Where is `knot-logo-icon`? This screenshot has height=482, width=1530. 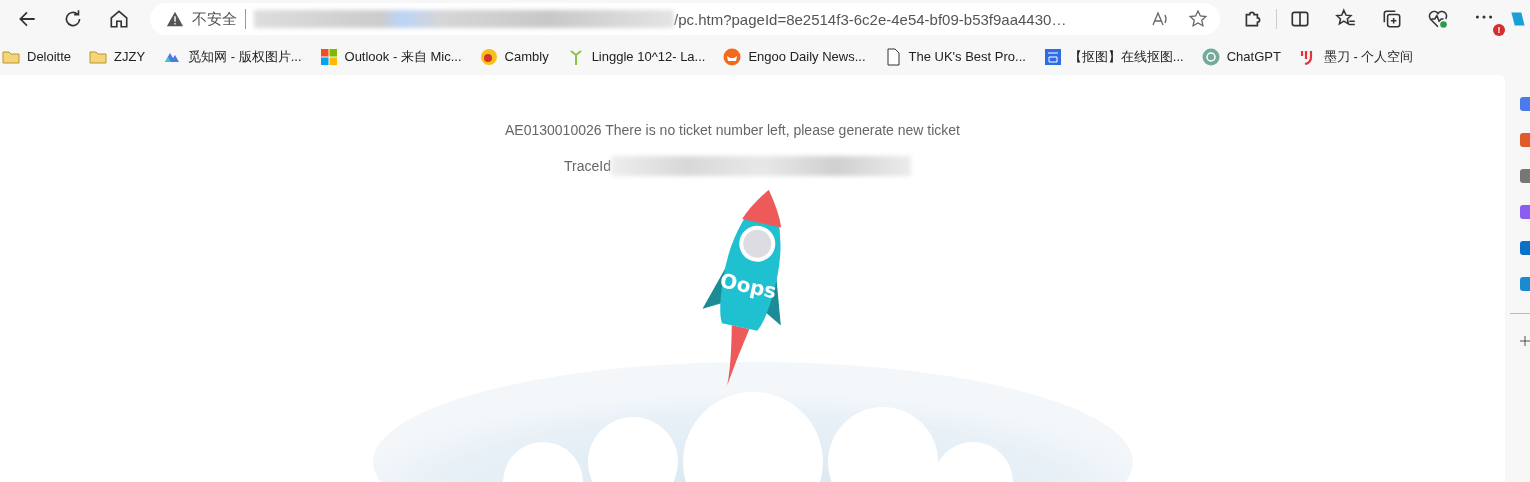
knot-logo-icon is located at coordinates (1210, 56).